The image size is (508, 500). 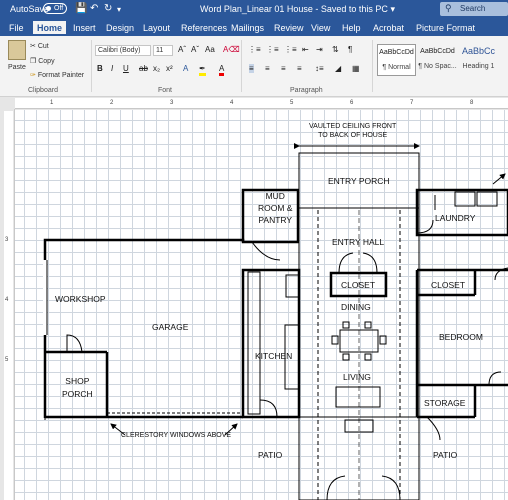 What do you see at coordinates (299, 68) in the screenshot?
I see `justify-icon: ≡` at bounding box center [299, 68].